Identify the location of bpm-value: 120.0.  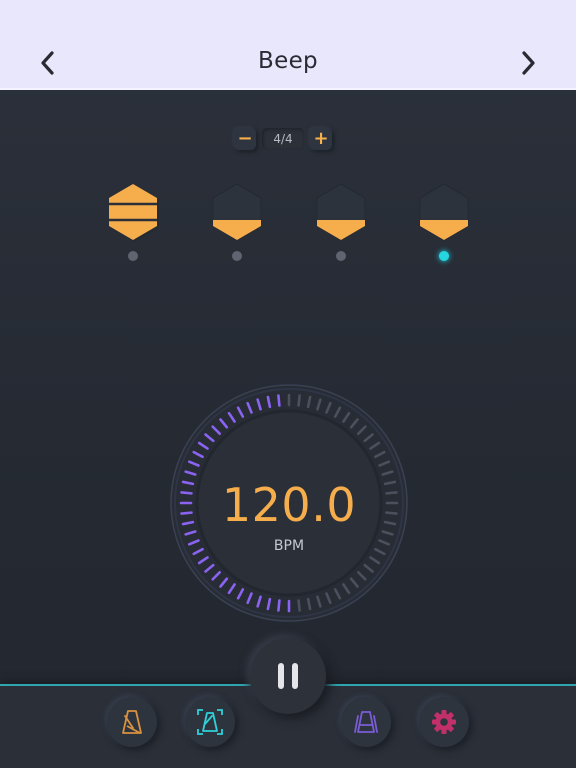
(289, 505).